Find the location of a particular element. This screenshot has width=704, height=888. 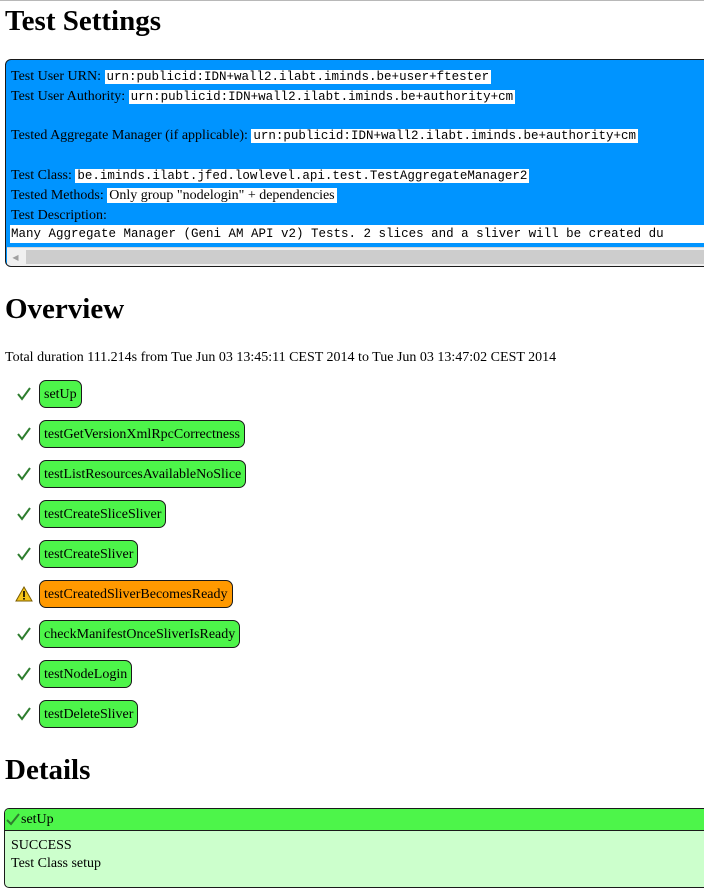

test-button-checkManifestOnceSliverIsReady: checkManifestOnceSliverIsReady is located at coordinates (140, 634).